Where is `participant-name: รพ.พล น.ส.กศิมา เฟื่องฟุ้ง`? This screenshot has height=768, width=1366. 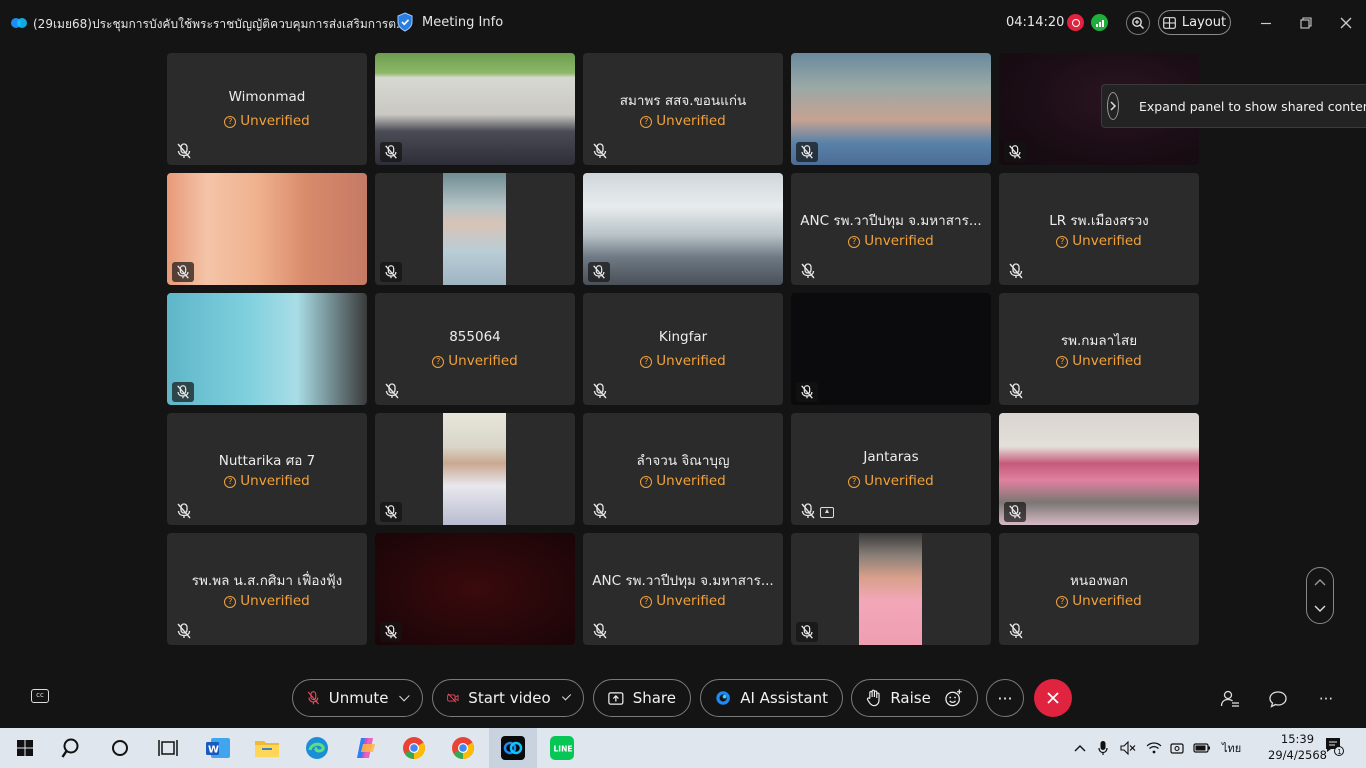 participant-name: รพ.พล น.ส.กศิมา เฟื่องฟุ้ง is located at coordinates (267, 581).